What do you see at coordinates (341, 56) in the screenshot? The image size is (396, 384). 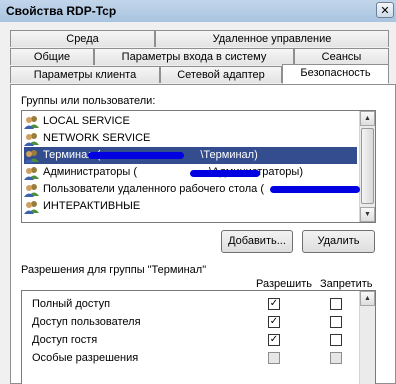 I see `tab-sessions: Сеансы` at bounding box center [341, 56].